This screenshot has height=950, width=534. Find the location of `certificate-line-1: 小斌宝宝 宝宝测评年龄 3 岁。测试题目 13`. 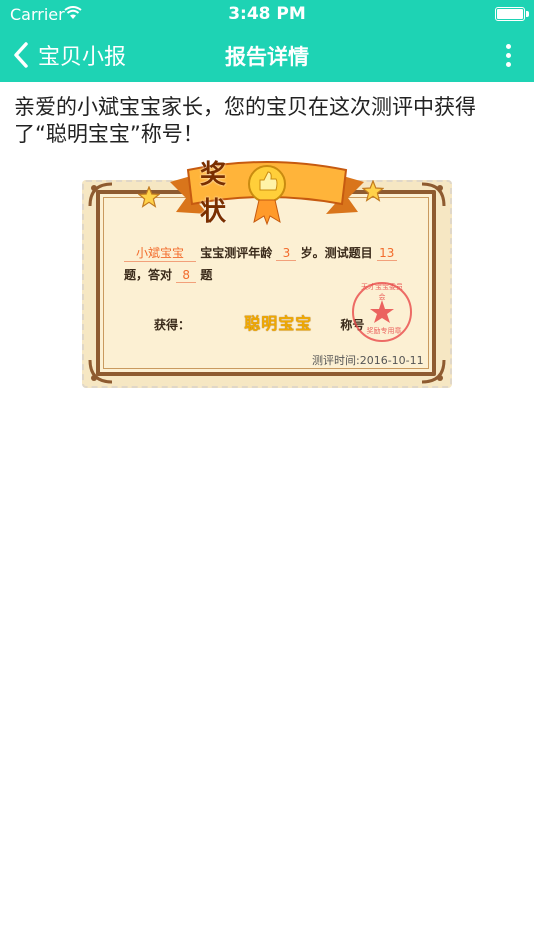

certificate-line-1: 小斌宝宝 宝宝测评年龄 3 岁。测试题目 13 is located at coordinates (260, 253).